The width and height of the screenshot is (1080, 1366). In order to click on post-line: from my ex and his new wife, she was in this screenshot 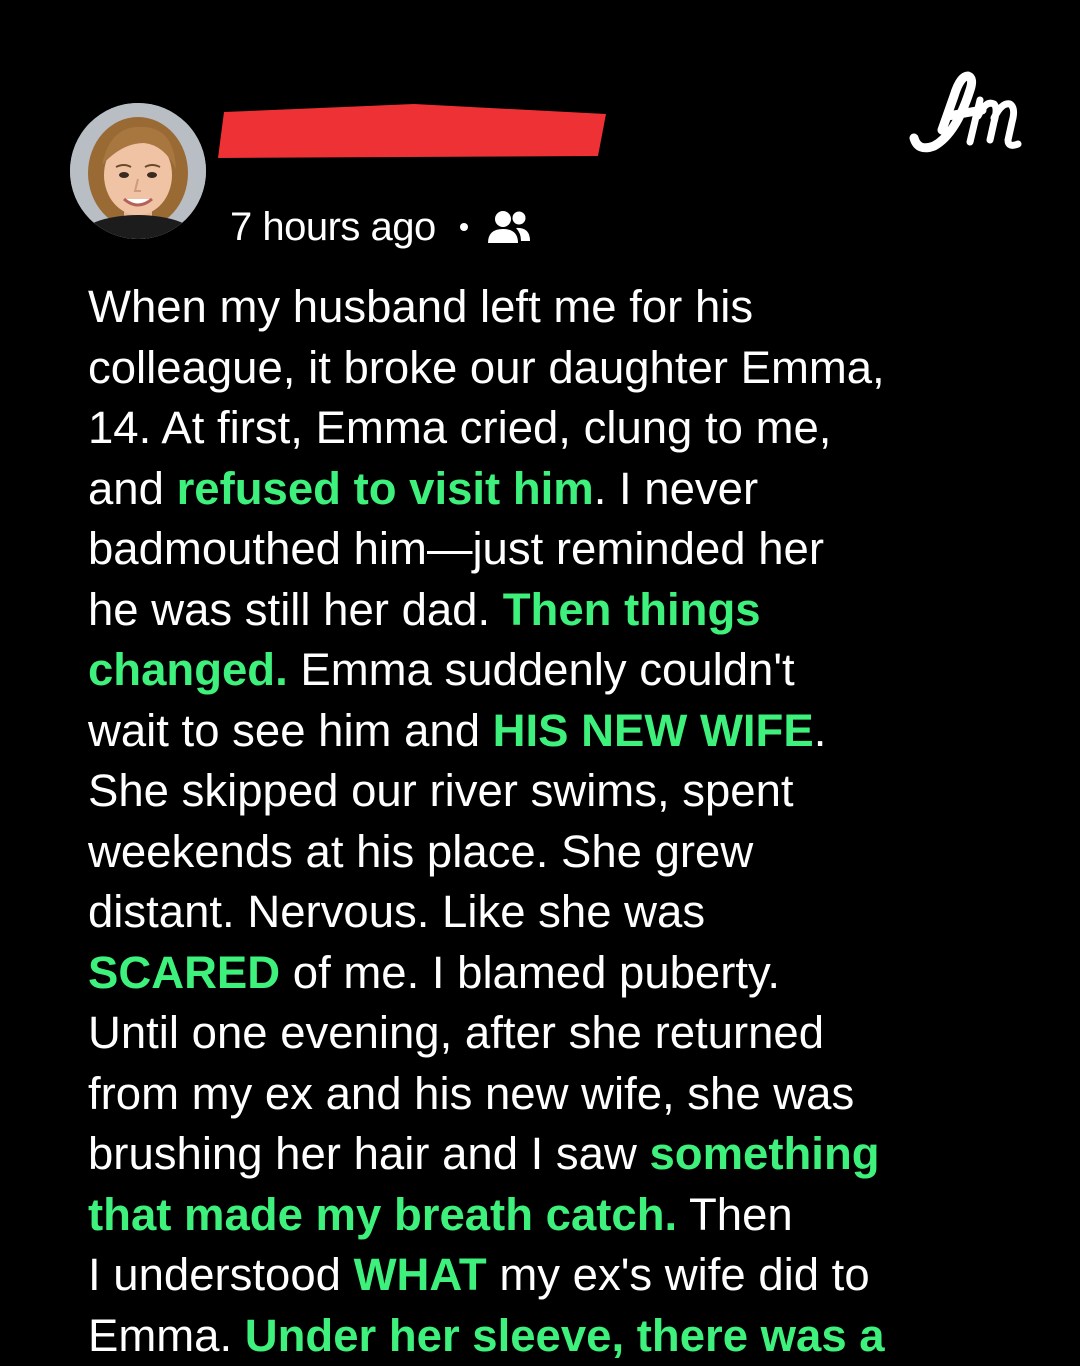, I will do `click(548, 1094)`.